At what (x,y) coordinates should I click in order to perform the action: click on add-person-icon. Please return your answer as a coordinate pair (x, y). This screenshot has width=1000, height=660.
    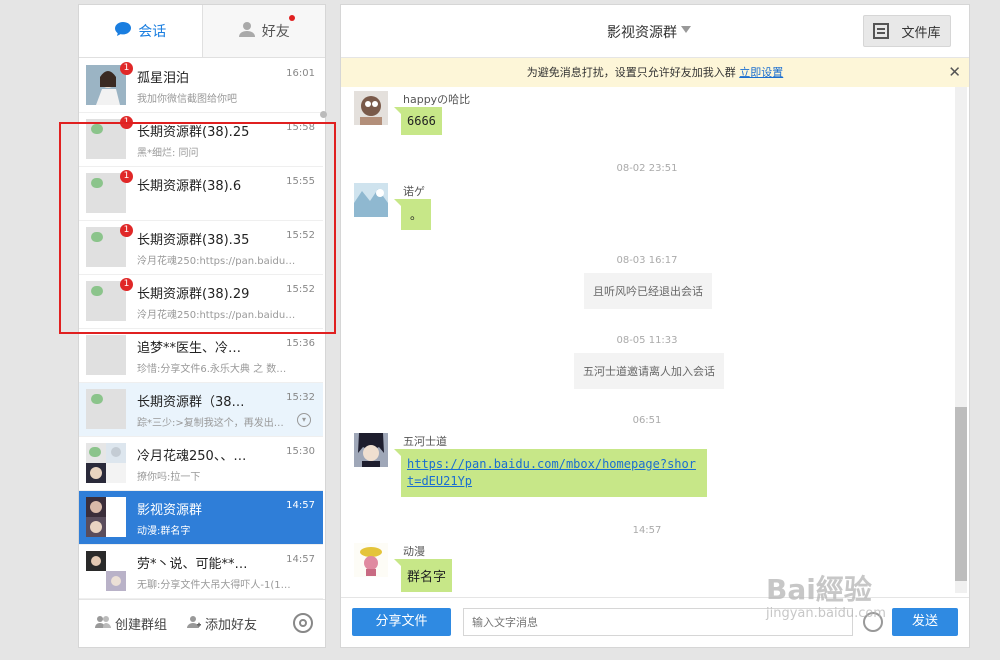
    Looking at the image, I should click on (194, 624).